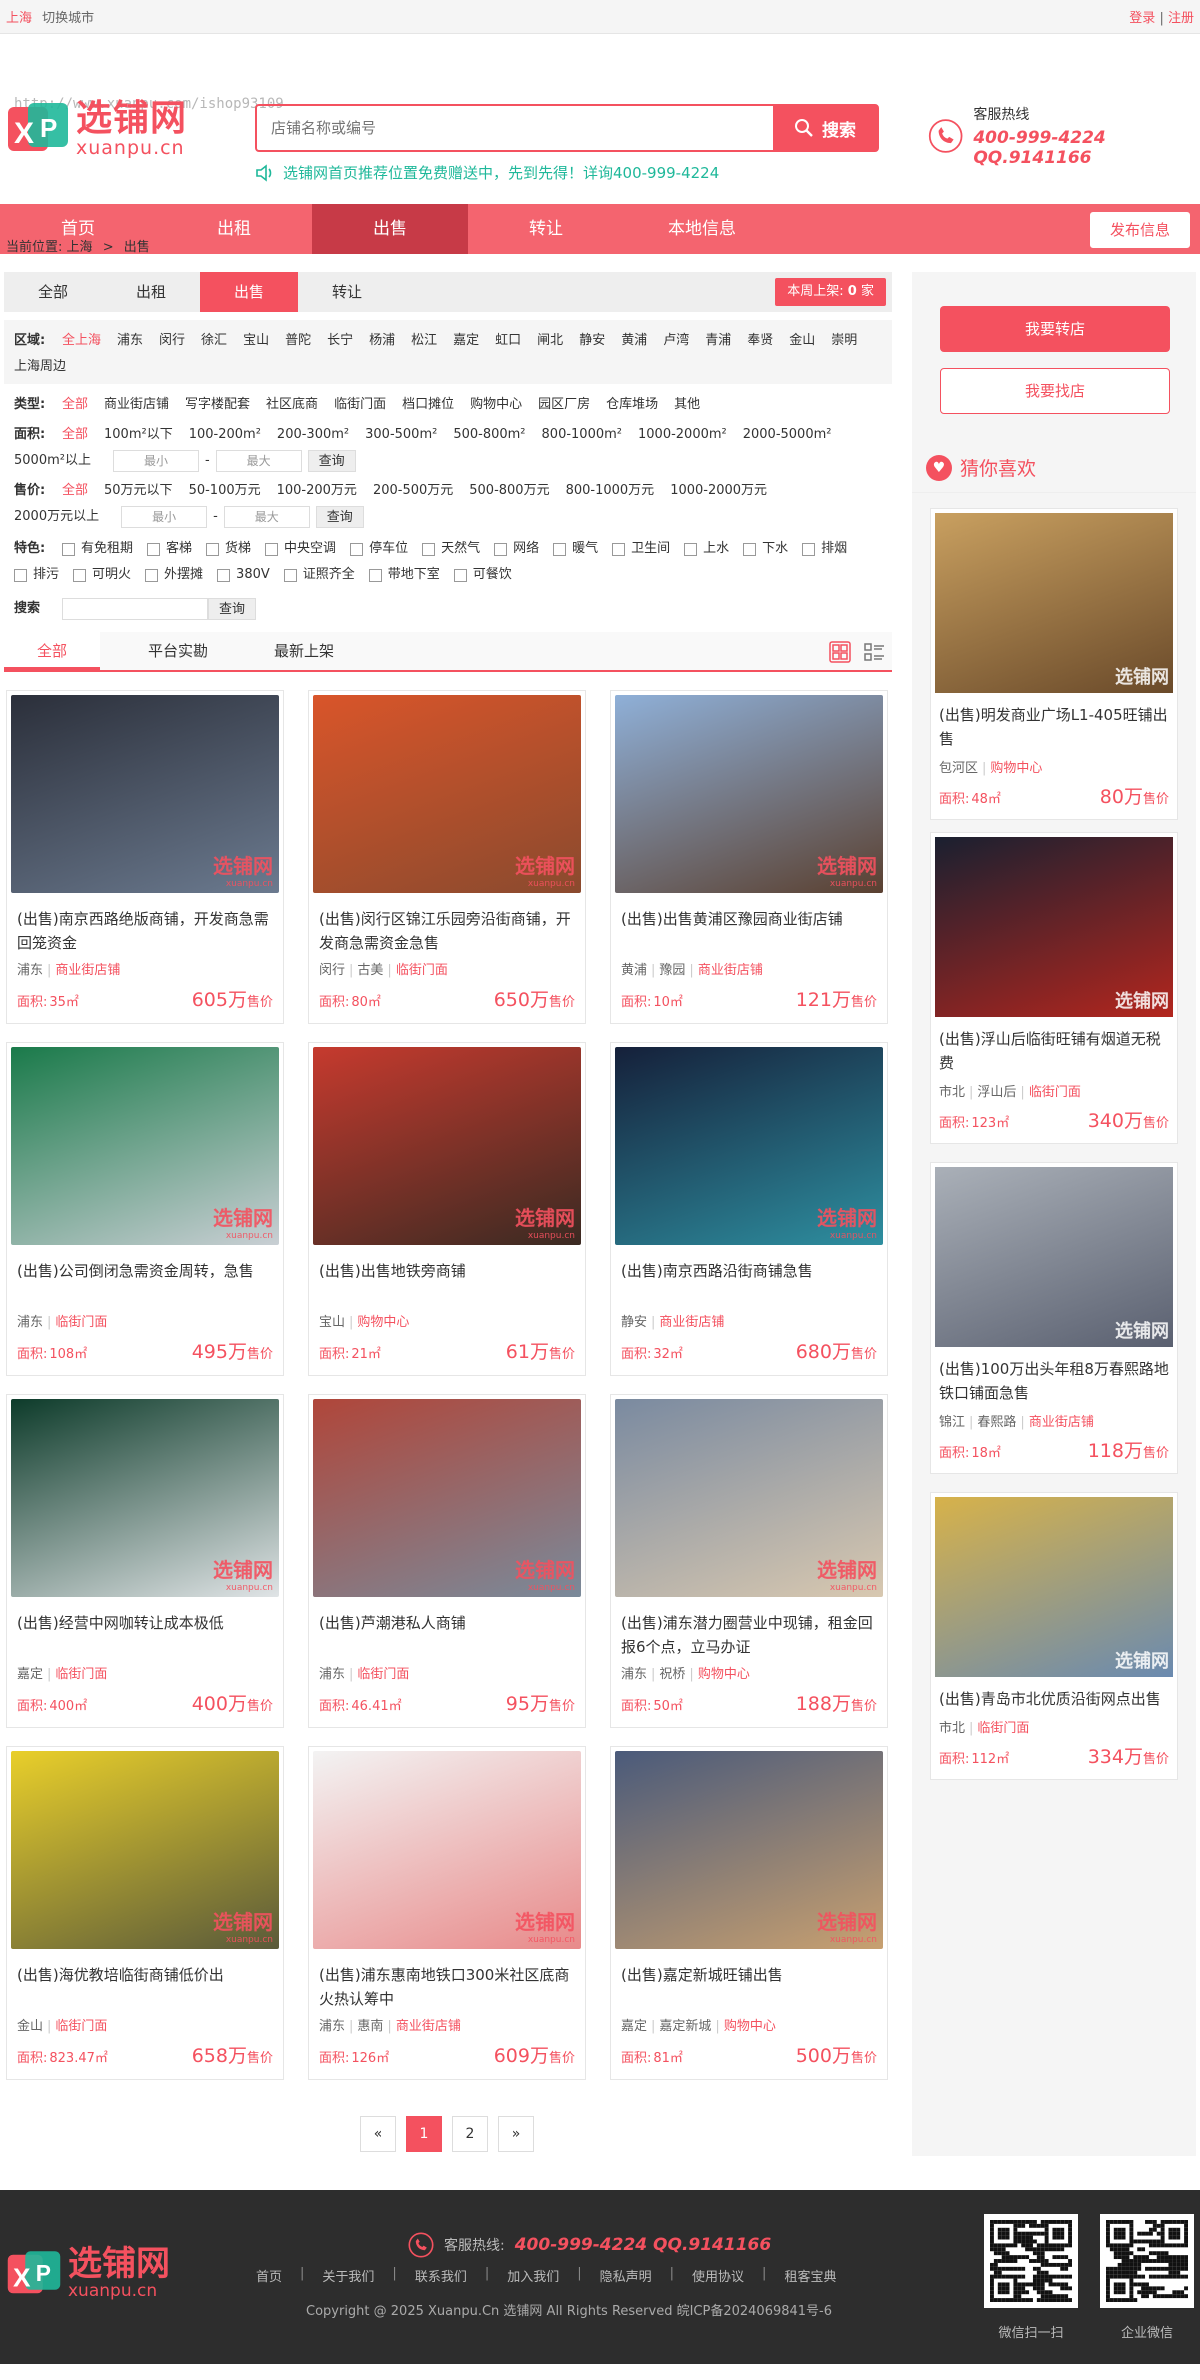 The image size is (1200, 2380). Describe the element at coordinates (952, 1728) in the screenshot. I see `district-tag: 市北` at that location.